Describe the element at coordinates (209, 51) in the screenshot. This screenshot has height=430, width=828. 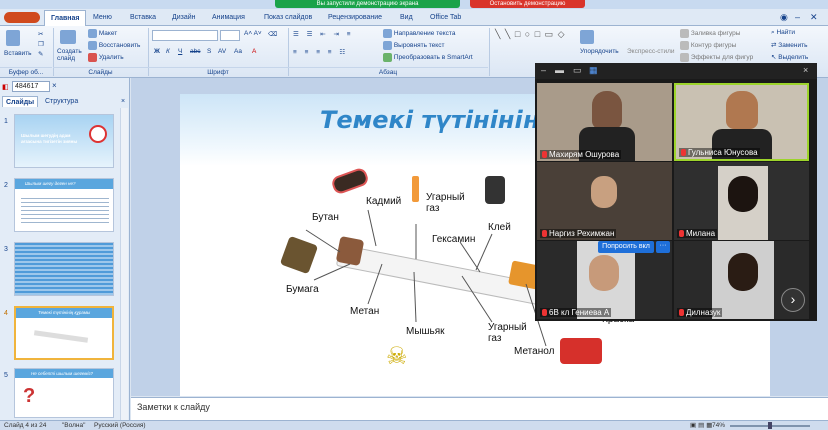
I see `shadow-icon: S` at that location.